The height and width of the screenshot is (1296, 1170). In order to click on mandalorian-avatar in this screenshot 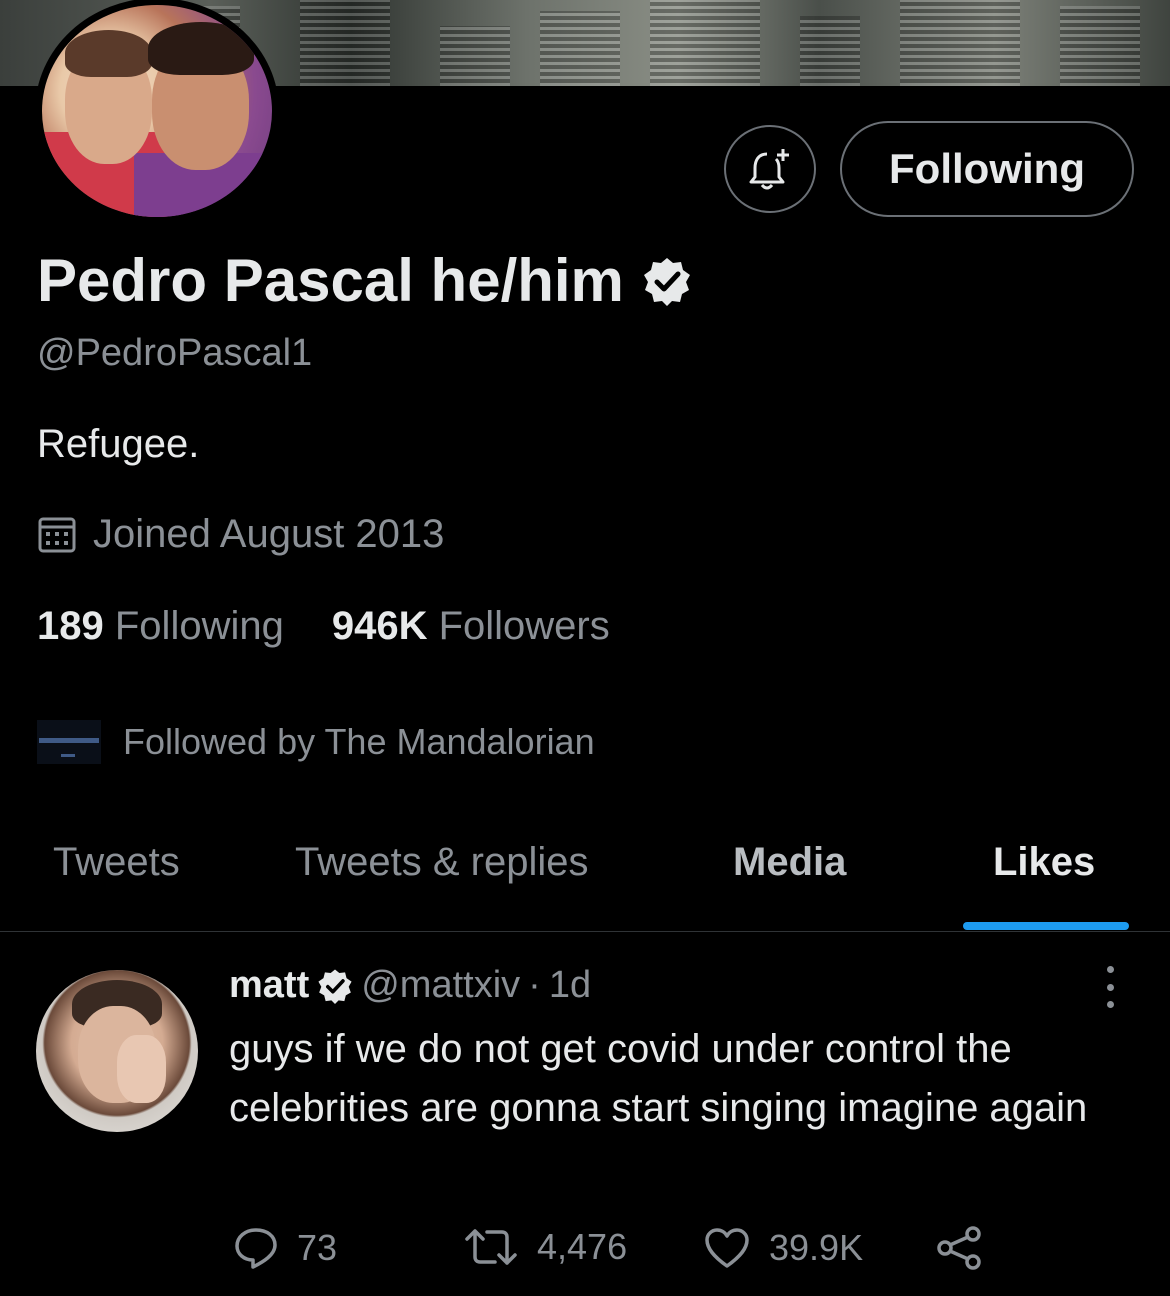, I will do `click(69, 742)`.